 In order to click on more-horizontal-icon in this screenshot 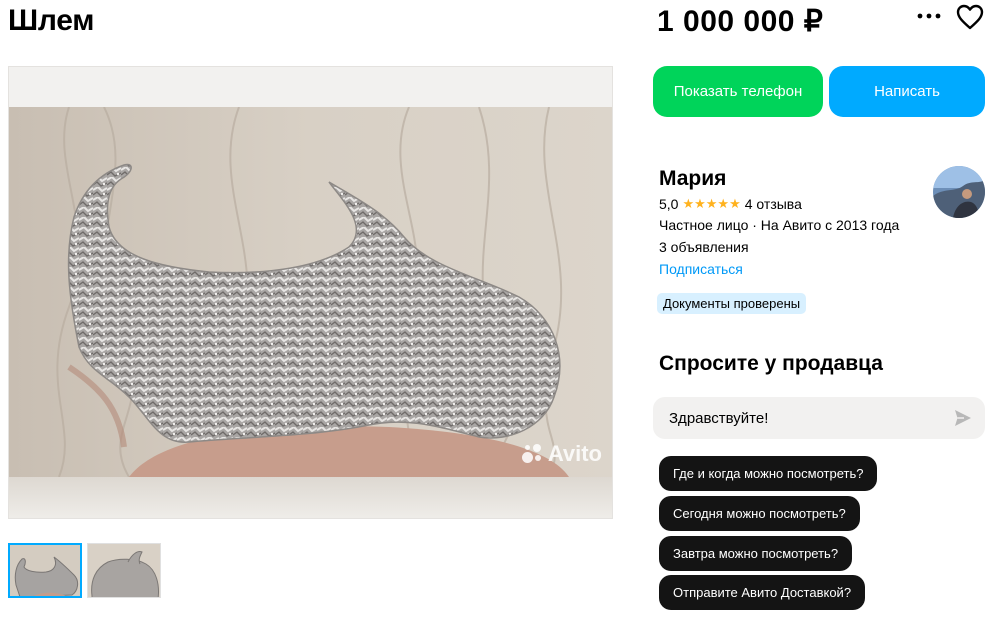, I will do `click(929, 16)`.